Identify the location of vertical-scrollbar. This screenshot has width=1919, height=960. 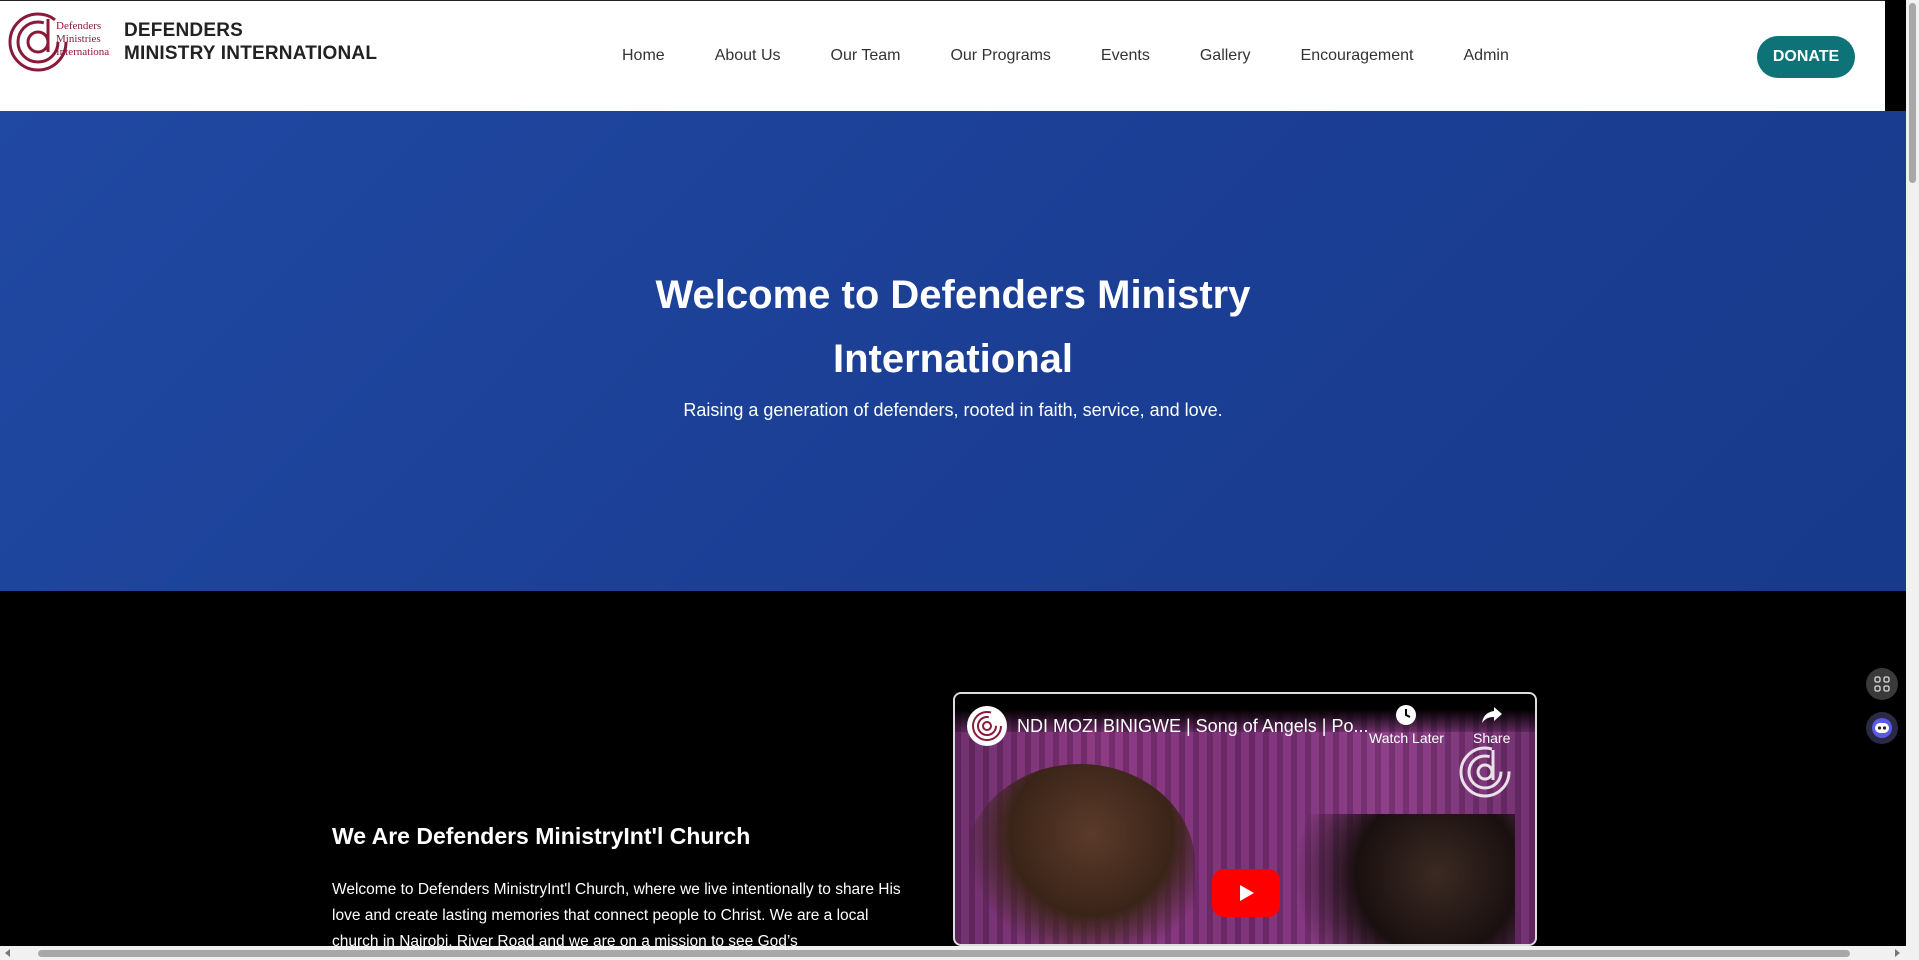
(1912, 473).